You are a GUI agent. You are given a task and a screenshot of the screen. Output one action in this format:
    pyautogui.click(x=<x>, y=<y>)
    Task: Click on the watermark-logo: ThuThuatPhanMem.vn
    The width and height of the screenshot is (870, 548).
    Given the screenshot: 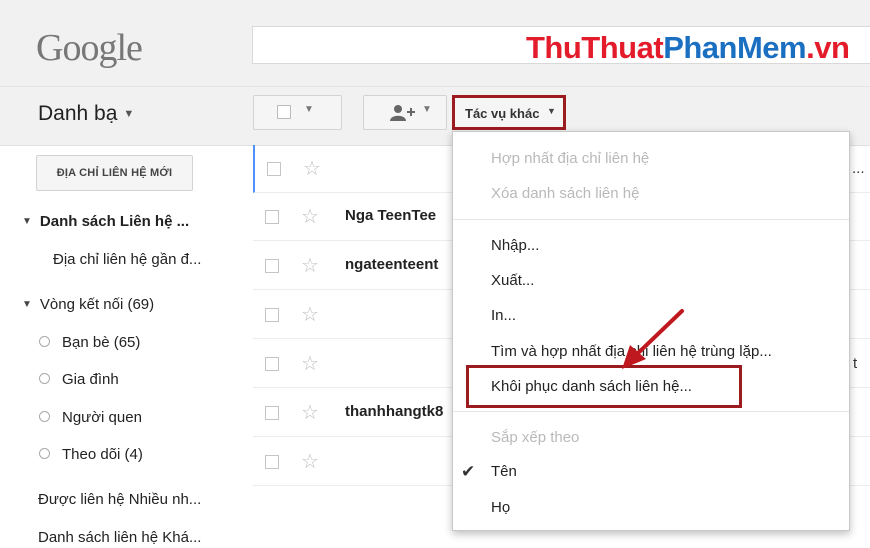 What is the action you would take?
    pyautogui.click(x=688, y=48)
    